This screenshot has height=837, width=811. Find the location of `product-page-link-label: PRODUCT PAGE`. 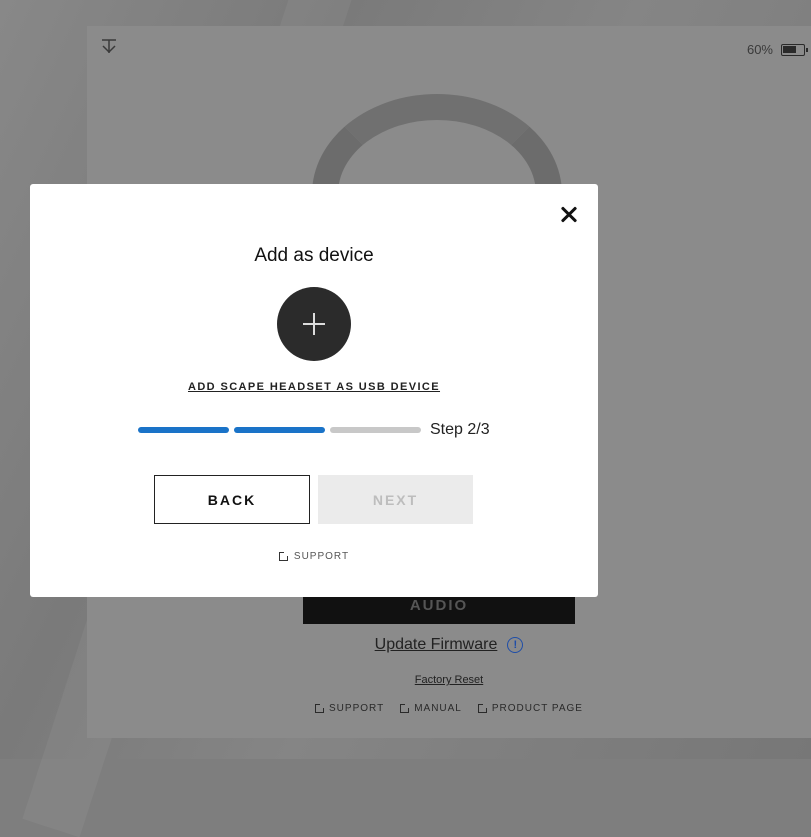

product-page-link-label: PRODUCT PAGE is located at coordinates (537, 708).